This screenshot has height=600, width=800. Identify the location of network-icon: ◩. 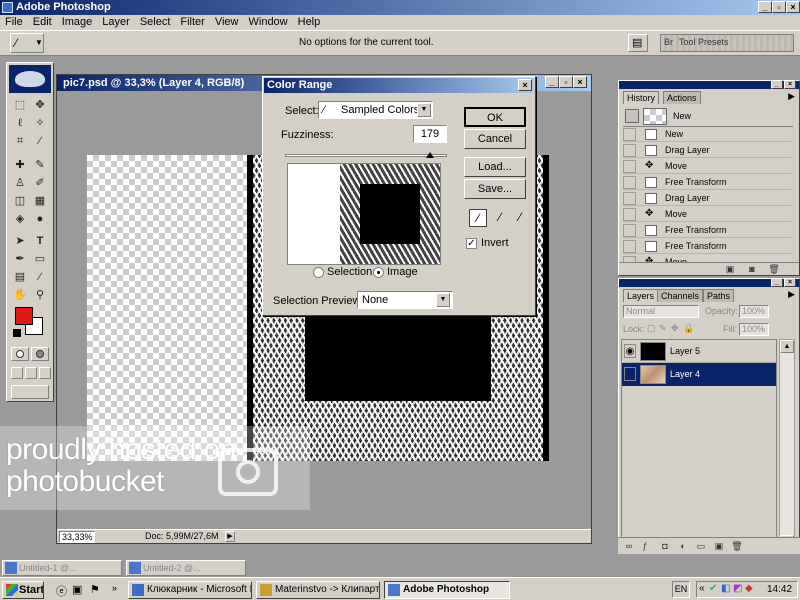
(737, 588).